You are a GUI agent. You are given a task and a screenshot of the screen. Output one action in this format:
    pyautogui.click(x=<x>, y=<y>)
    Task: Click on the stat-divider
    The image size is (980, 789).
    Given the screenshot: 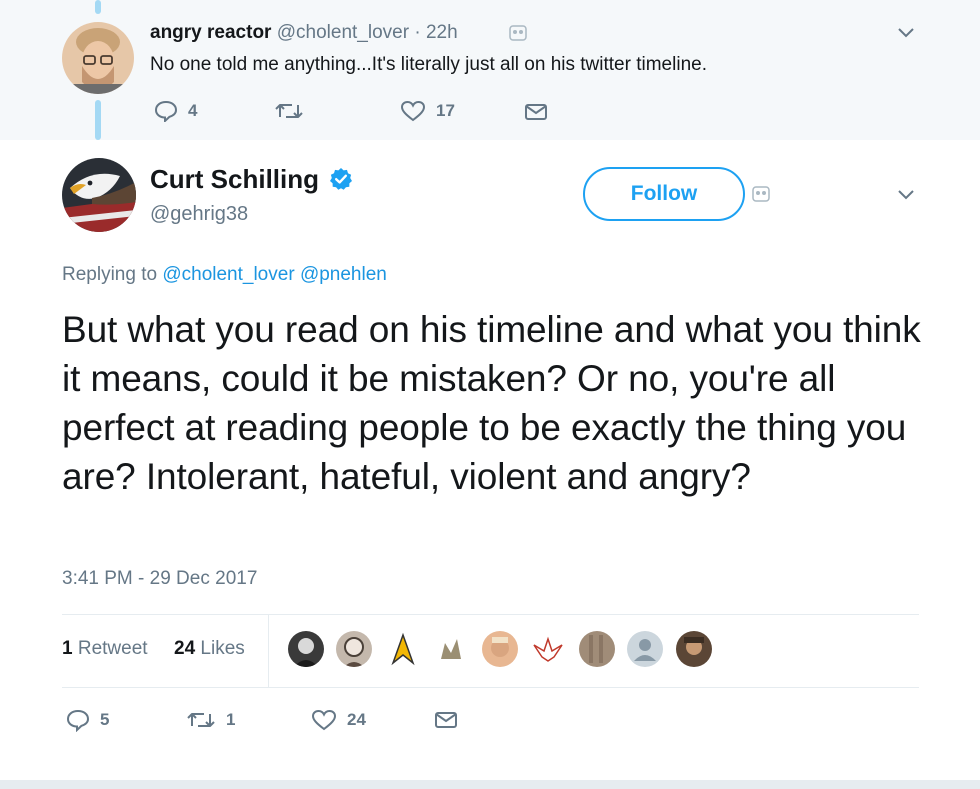 What is the action you would take?
    pyautogui.click(x=268, y=651)
    